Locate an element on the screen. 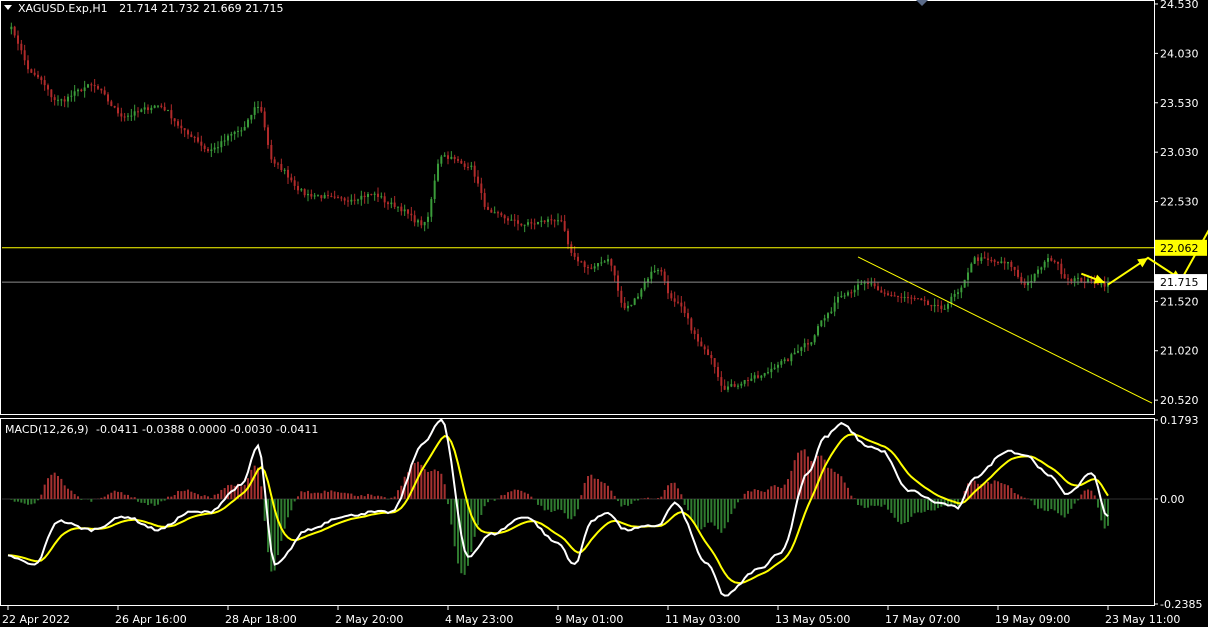  macd-tick-label: 0.1793 is located at coordinates (1179, 420).